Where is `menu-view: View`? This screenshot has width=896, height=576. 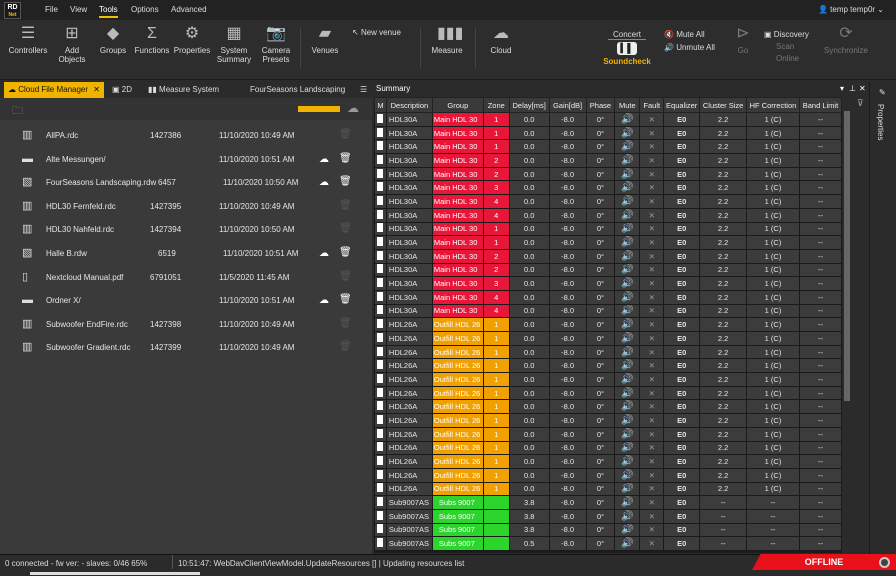 menu-view: View is located at coordinates (78, 9).